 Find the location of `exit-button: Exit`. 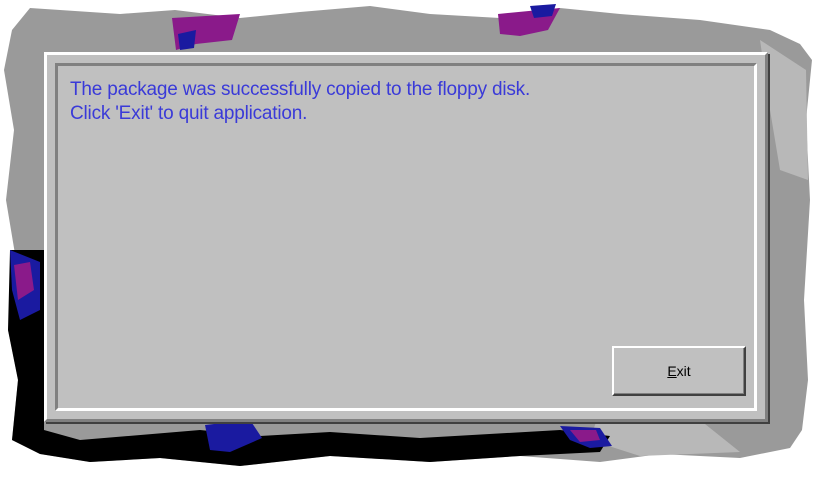

exit-button: Exit is located at coordinates (679, 371).